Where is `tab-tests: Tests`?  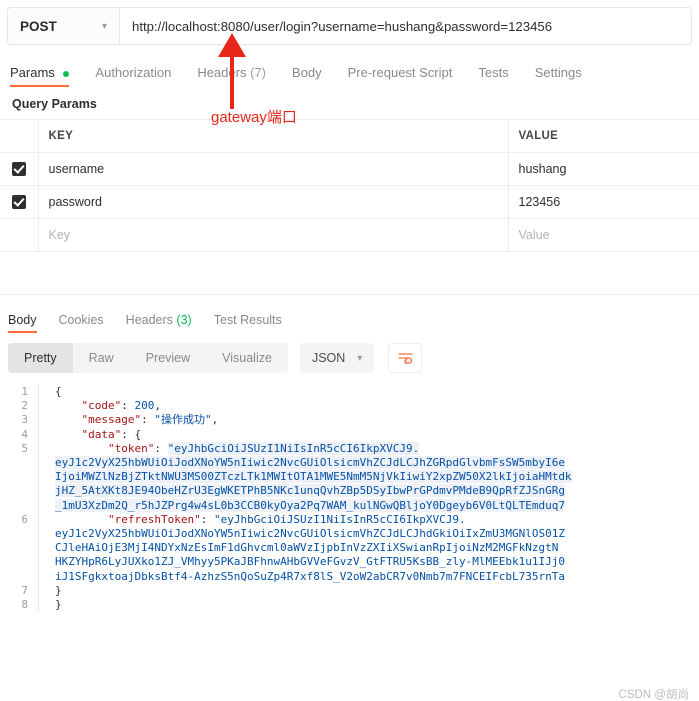 tab-tests: Tests is located at coordinates (493, 76).